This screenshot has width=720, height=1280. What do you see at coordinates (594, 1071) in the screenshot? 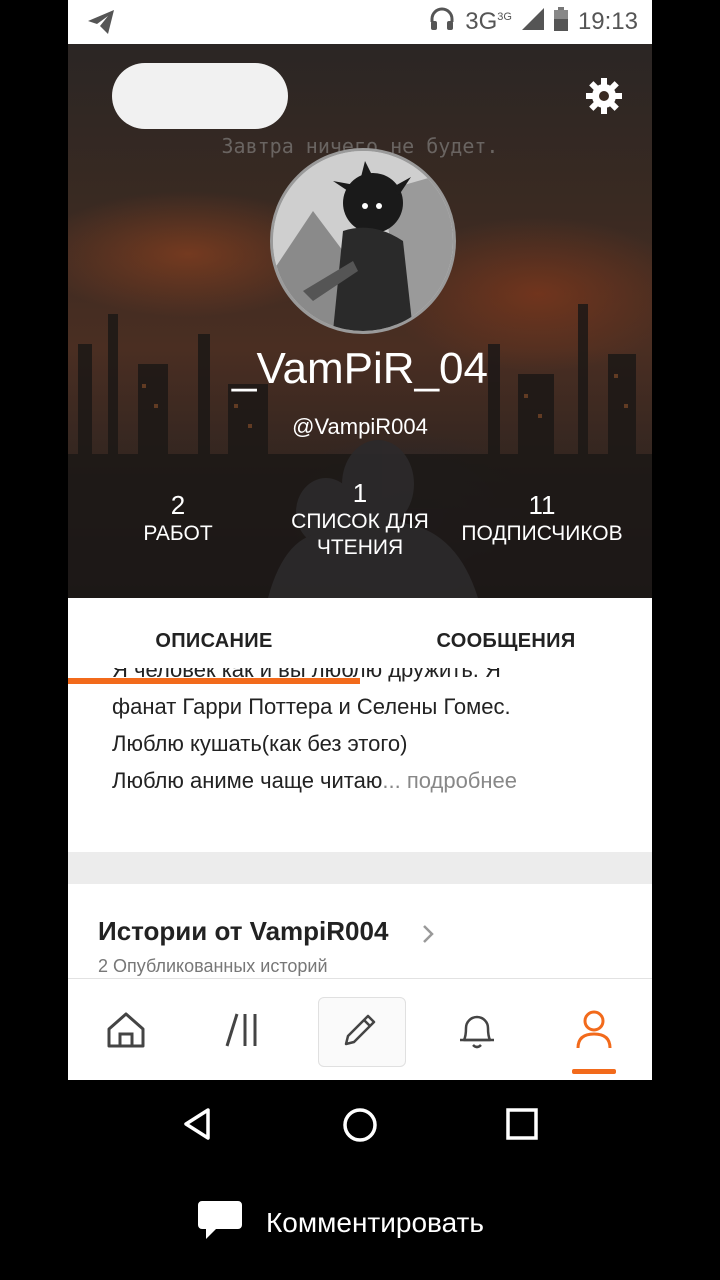
I see `active-nav-indicator` at bounding box center [594, 1071].